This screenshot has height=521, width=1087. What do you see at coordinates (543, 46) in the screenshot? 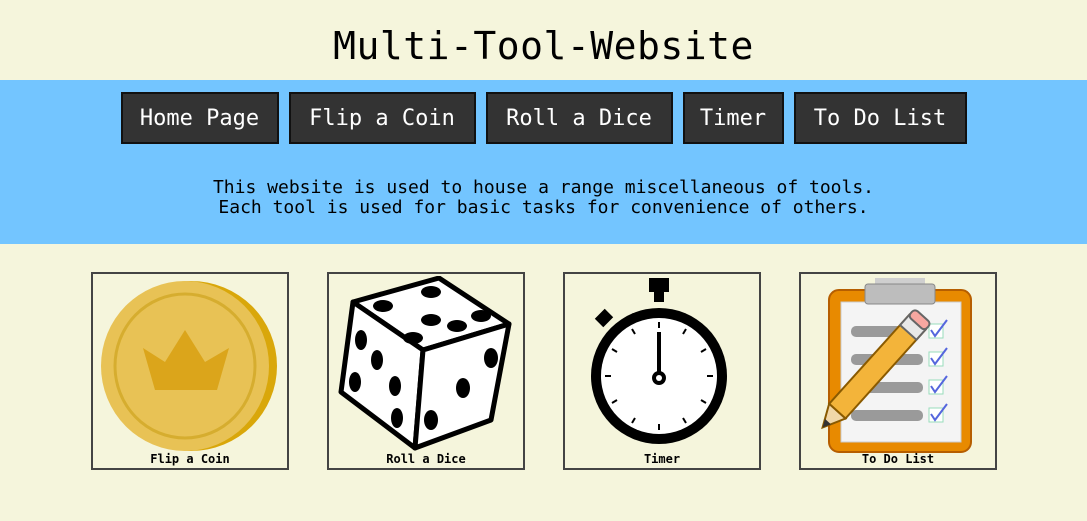
I see `page-title: Multi-Tool-Website` at bounding box center [543, 46].